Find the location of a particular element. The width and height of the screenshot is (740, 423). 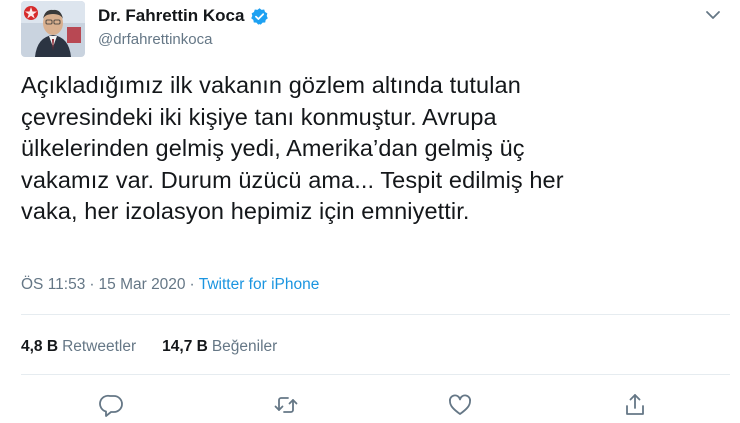

retweets-stat: 4,8 B Retweetler is located at coordinates (78, 347).